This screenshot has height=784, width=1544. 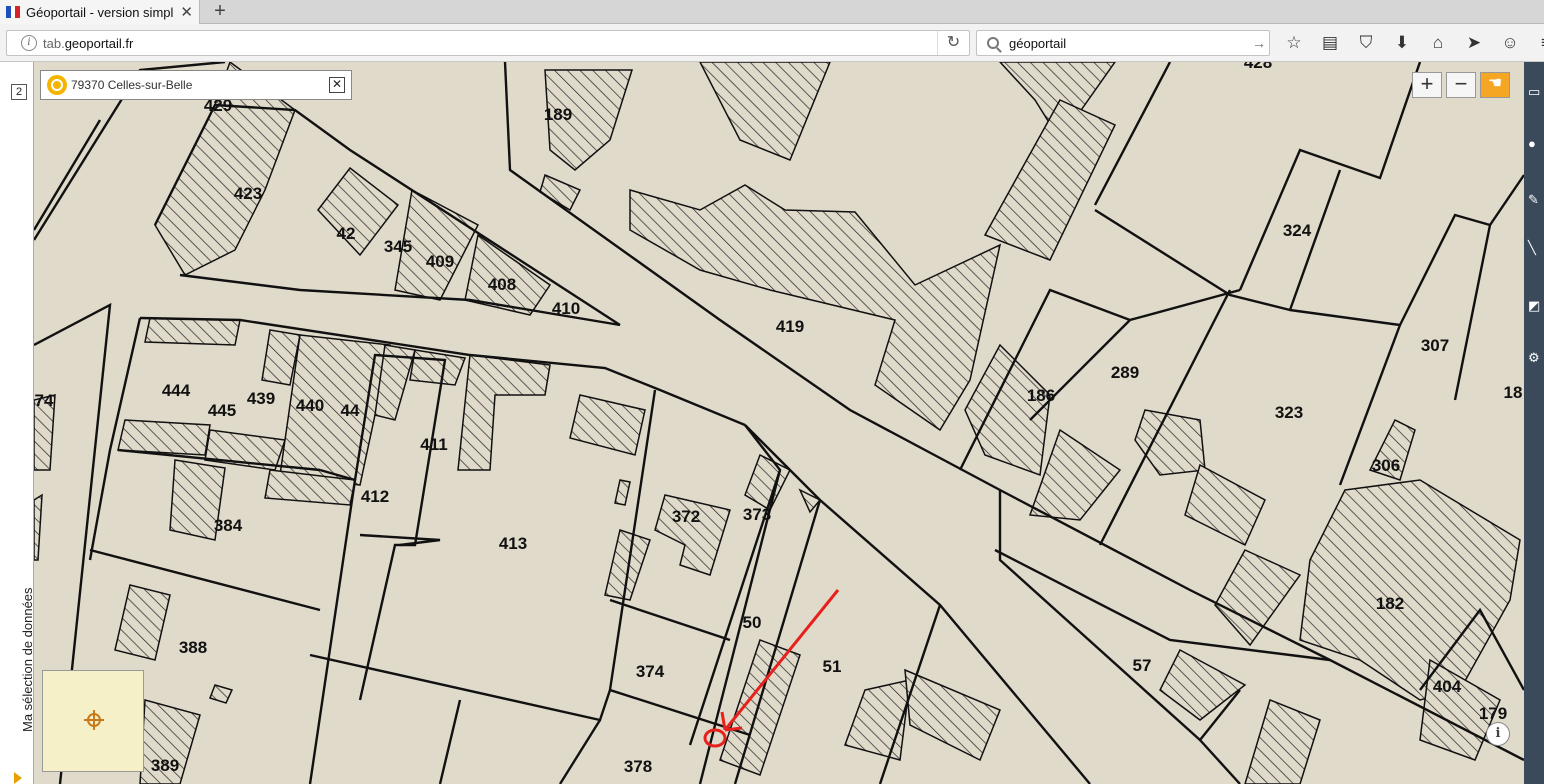 I want to click on parcel-label-409: 409, so click(x=440, y=261).